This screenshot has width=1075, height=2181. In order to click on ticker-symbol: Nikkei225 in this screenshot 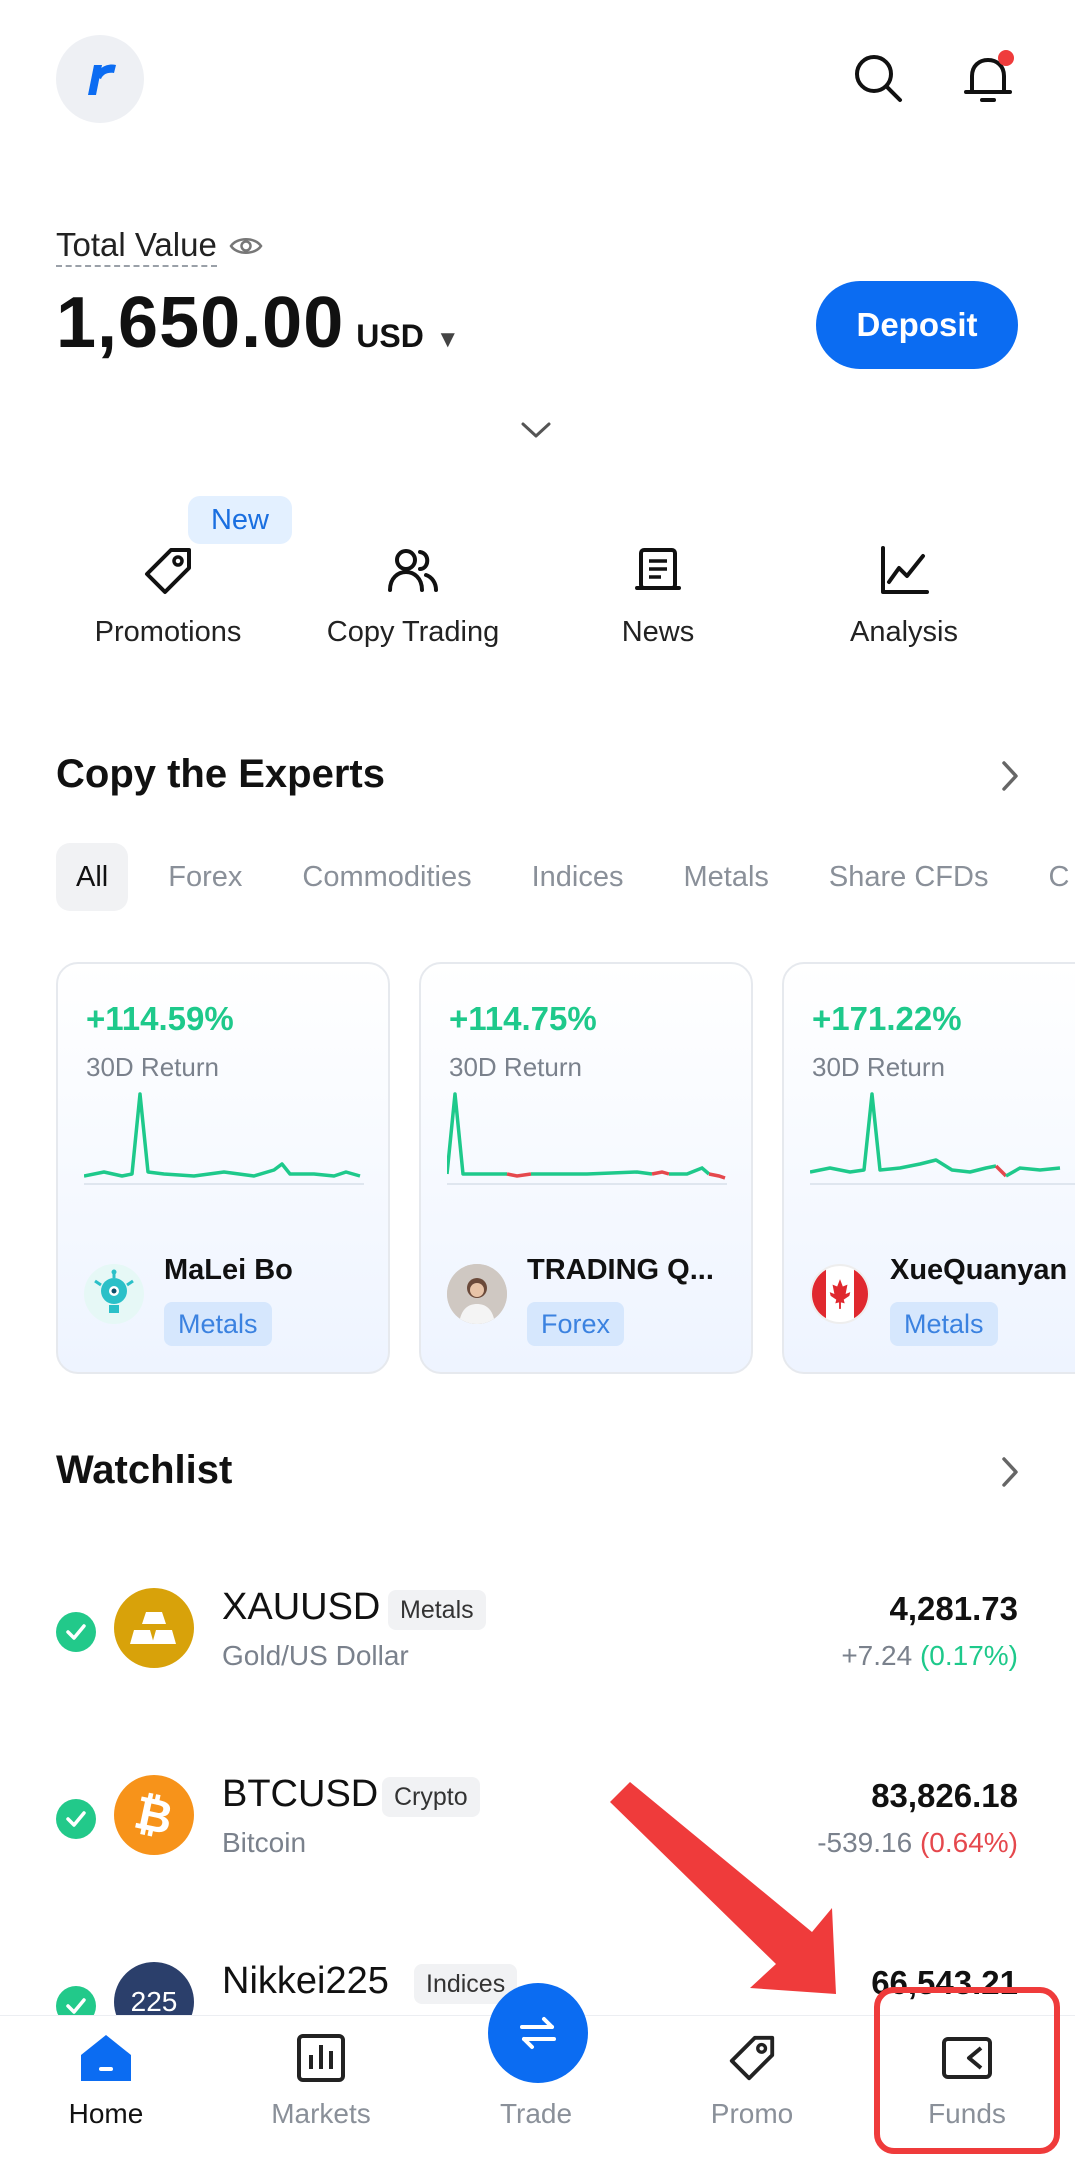, I will do `click(305, 1981)`.